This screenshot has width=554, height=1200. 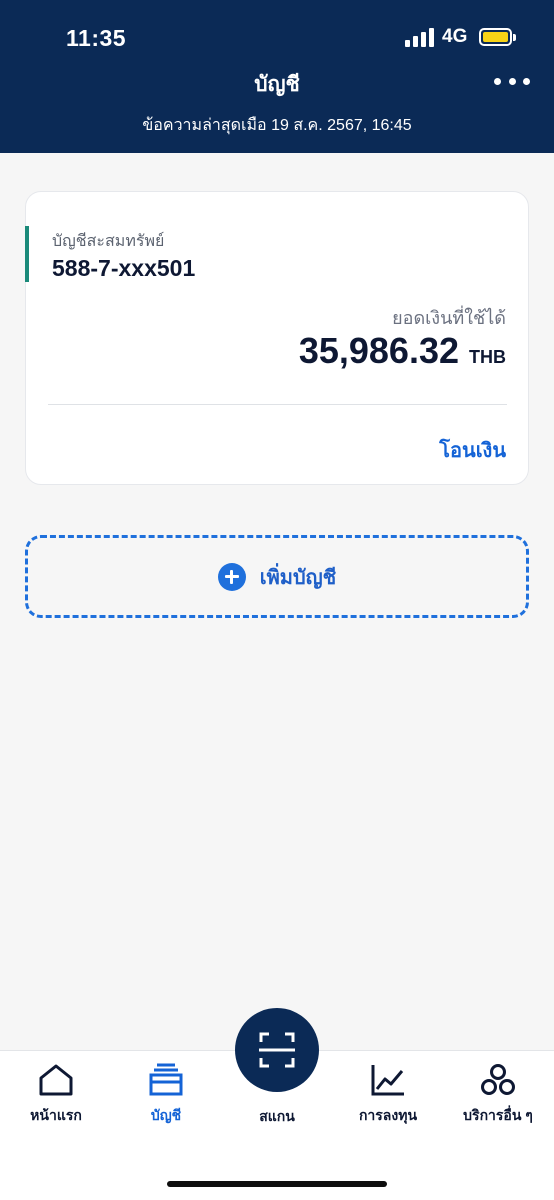 I want to click on nav-item-more-services: บริการอื่น ๆ, so click(x=498, y=1103).